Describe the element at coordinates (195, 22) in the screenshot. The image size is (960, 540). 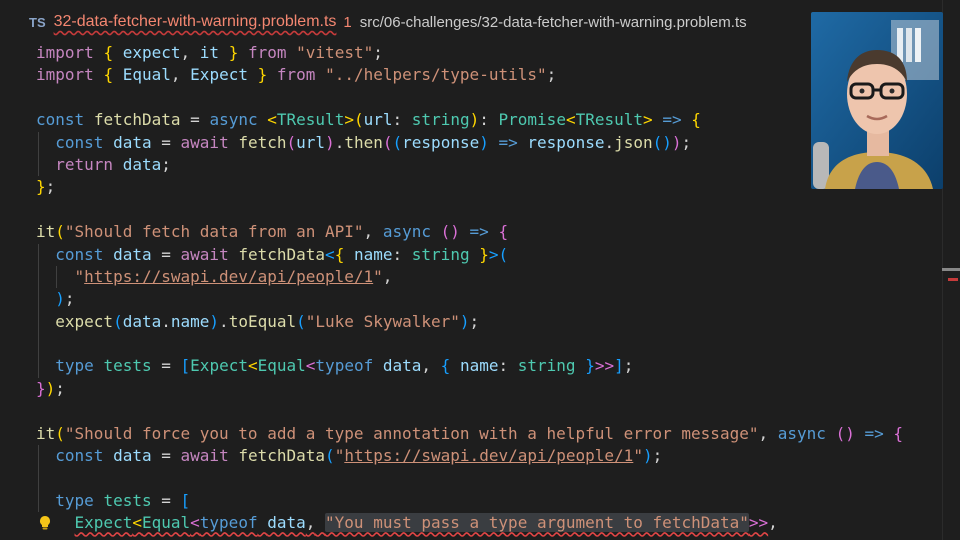
I see `tab-file-name: 32-data-fetcher-with-warning.problem.ts` at that location.